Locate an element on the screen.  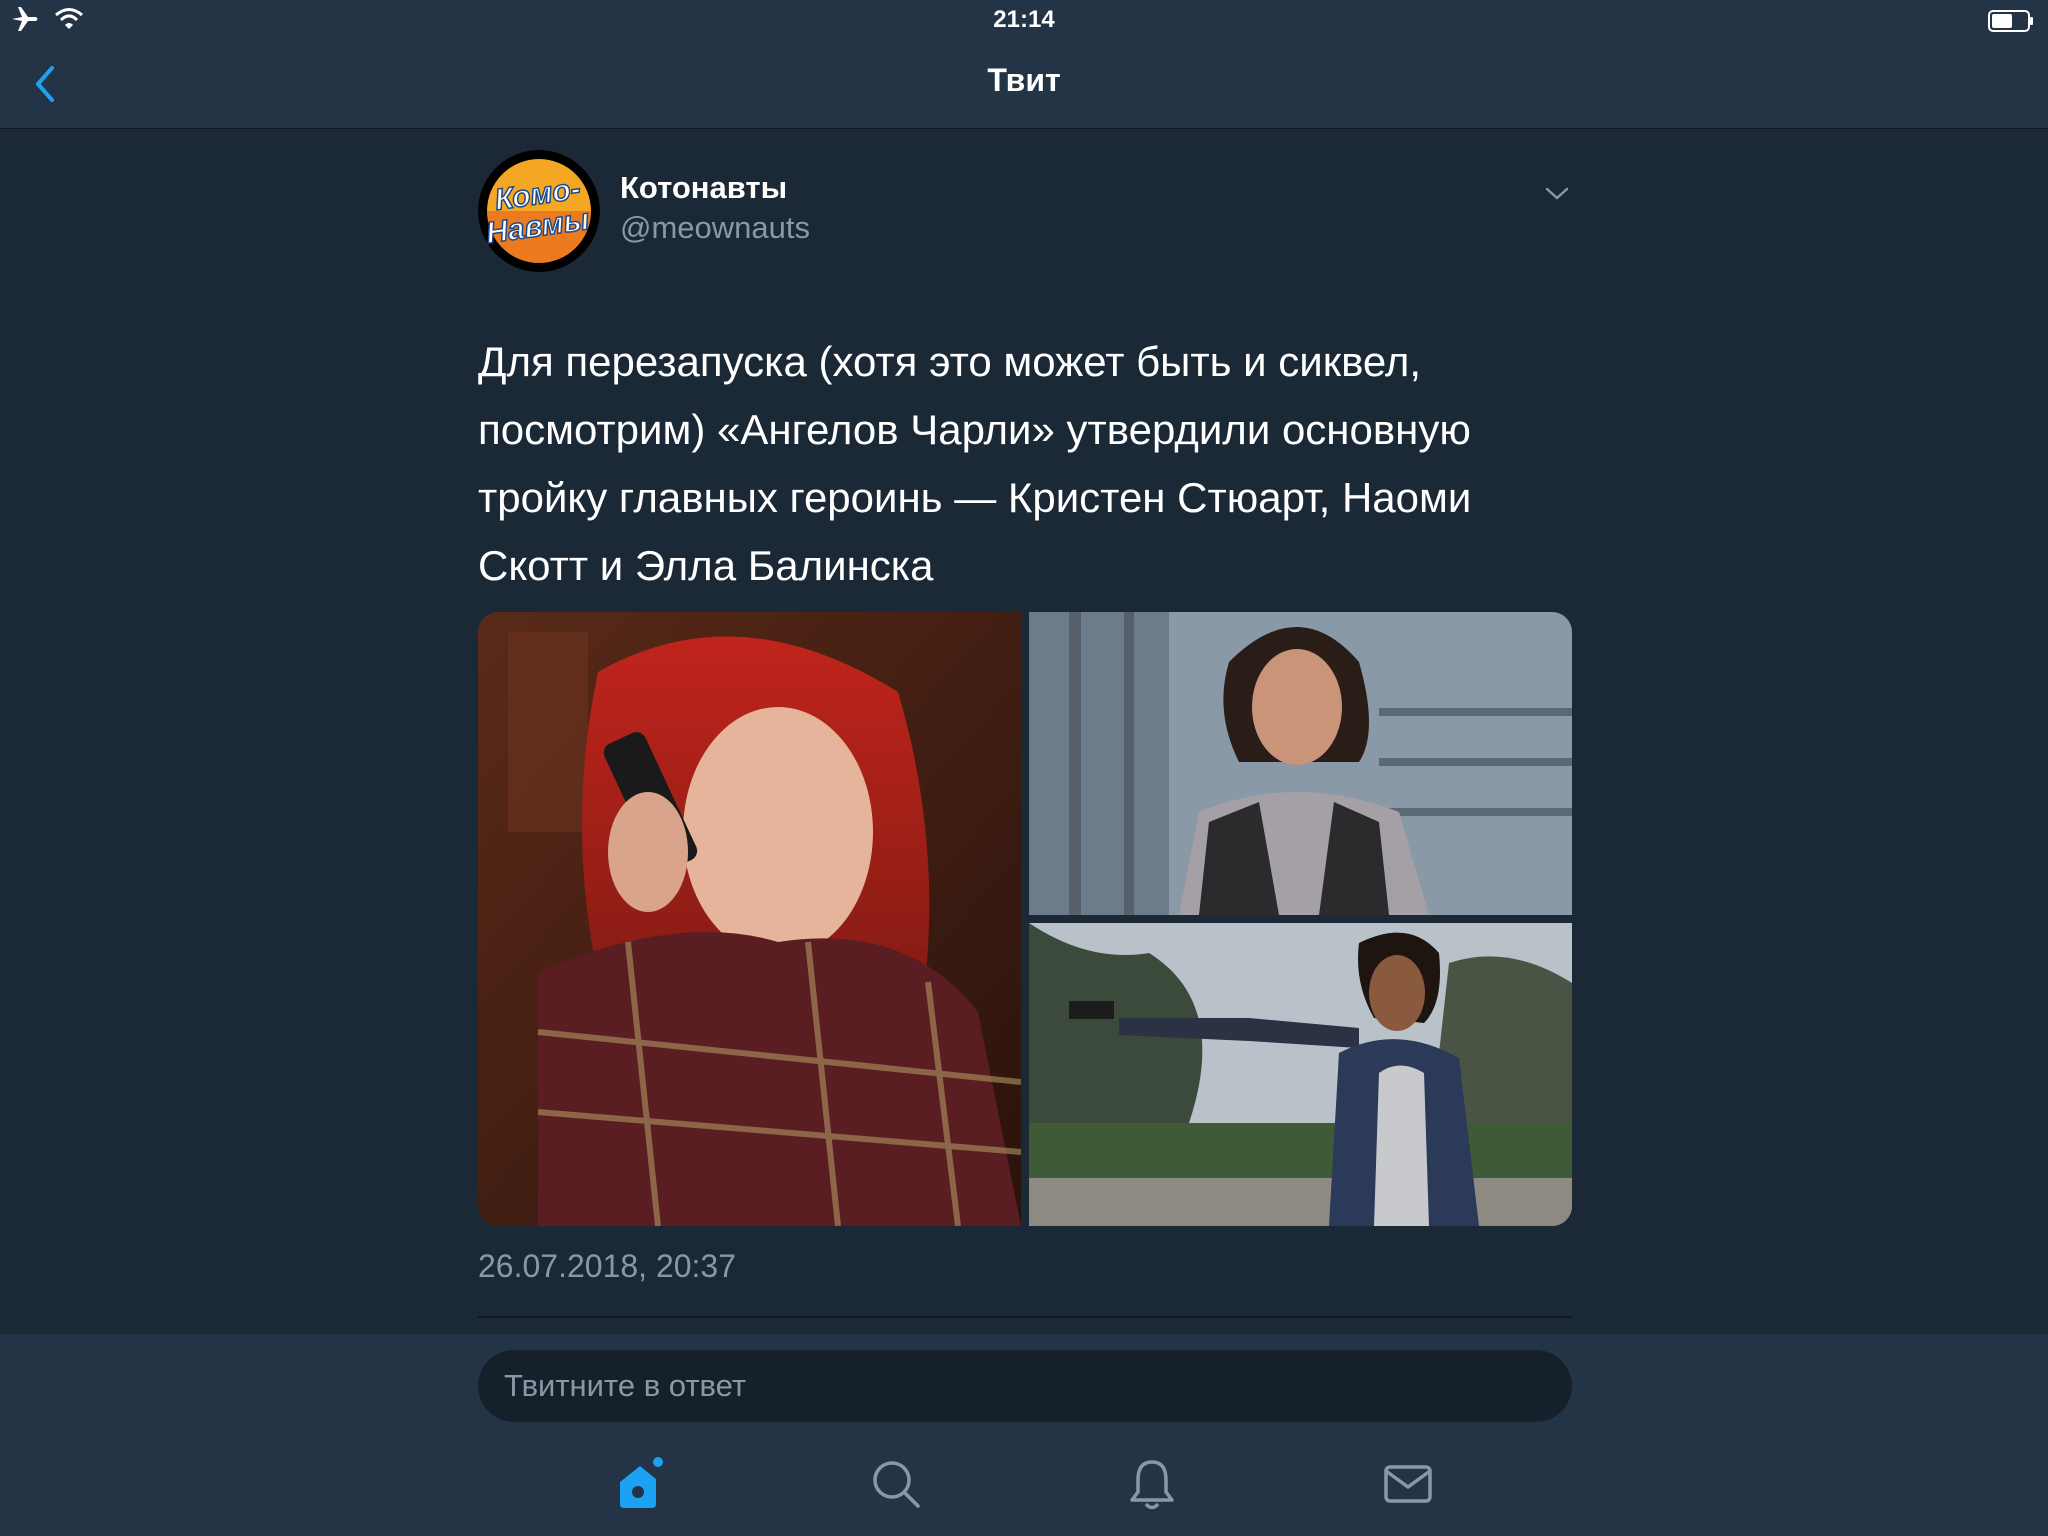
chevron-down-icon is located at coordinates (1557, 193).